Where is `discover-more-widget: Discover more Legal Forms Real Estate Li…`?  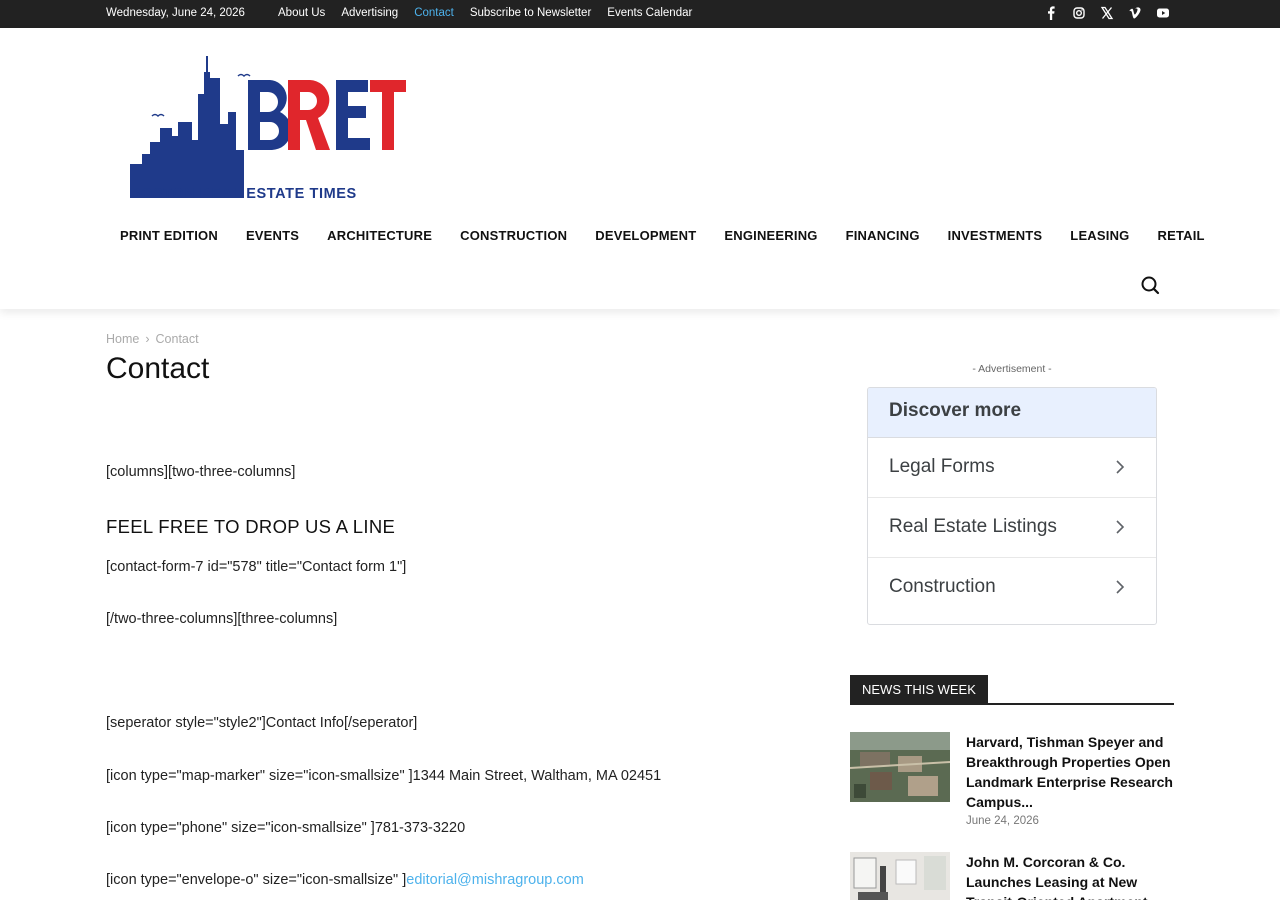 discover-more-widget: Discover more Legal Forms Real Estate Li… is located at coordinates (1012, 506).